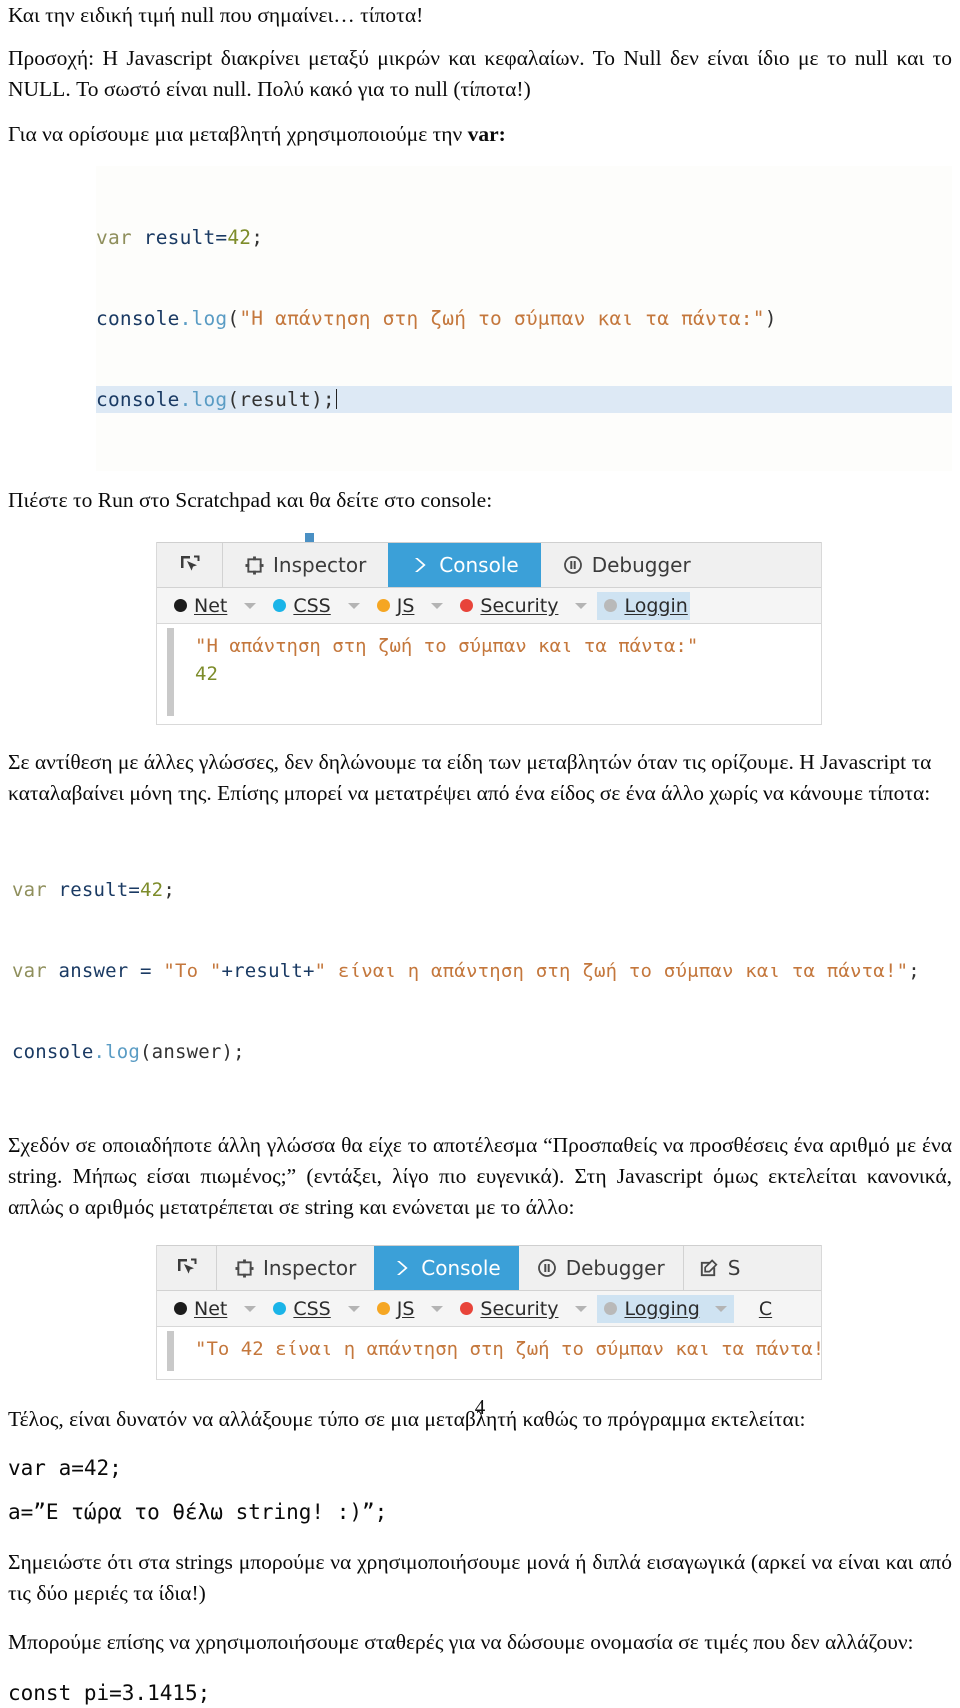  What do you see at coordinates (524, 237) in the screenshot?
I see `code-line-1: var result=42;` at bounding box center [524, 237].